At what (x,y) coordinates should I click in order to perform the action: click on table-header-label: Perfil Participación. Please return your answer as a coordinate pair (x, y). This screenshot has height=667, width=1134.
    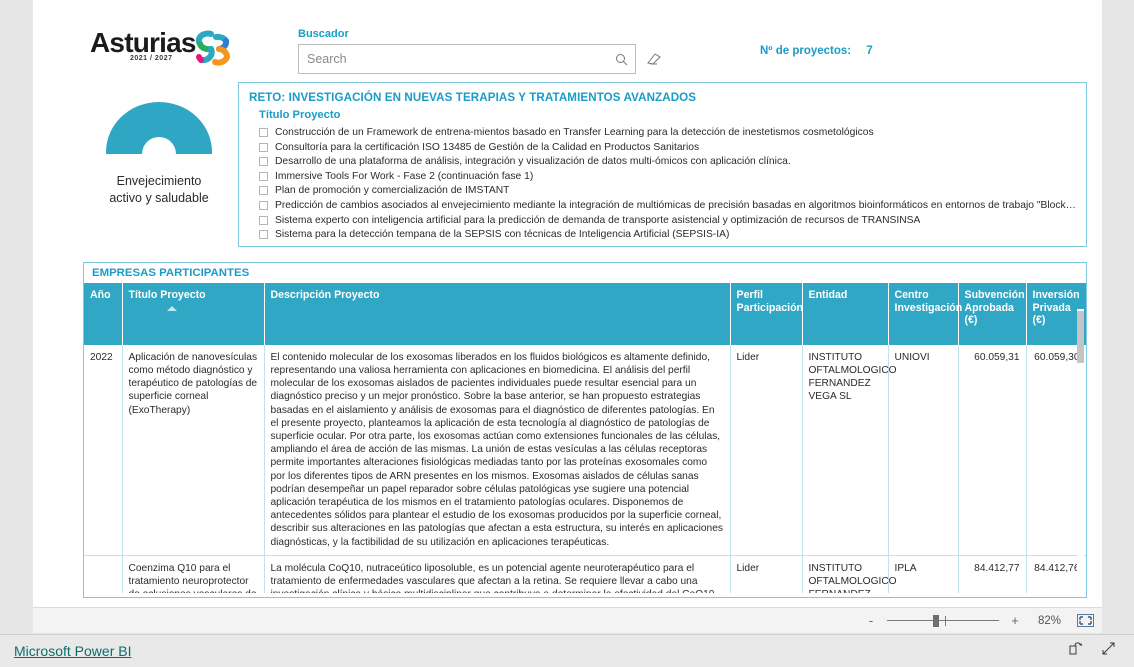
    Looking at the image, I should click on (770, 301).